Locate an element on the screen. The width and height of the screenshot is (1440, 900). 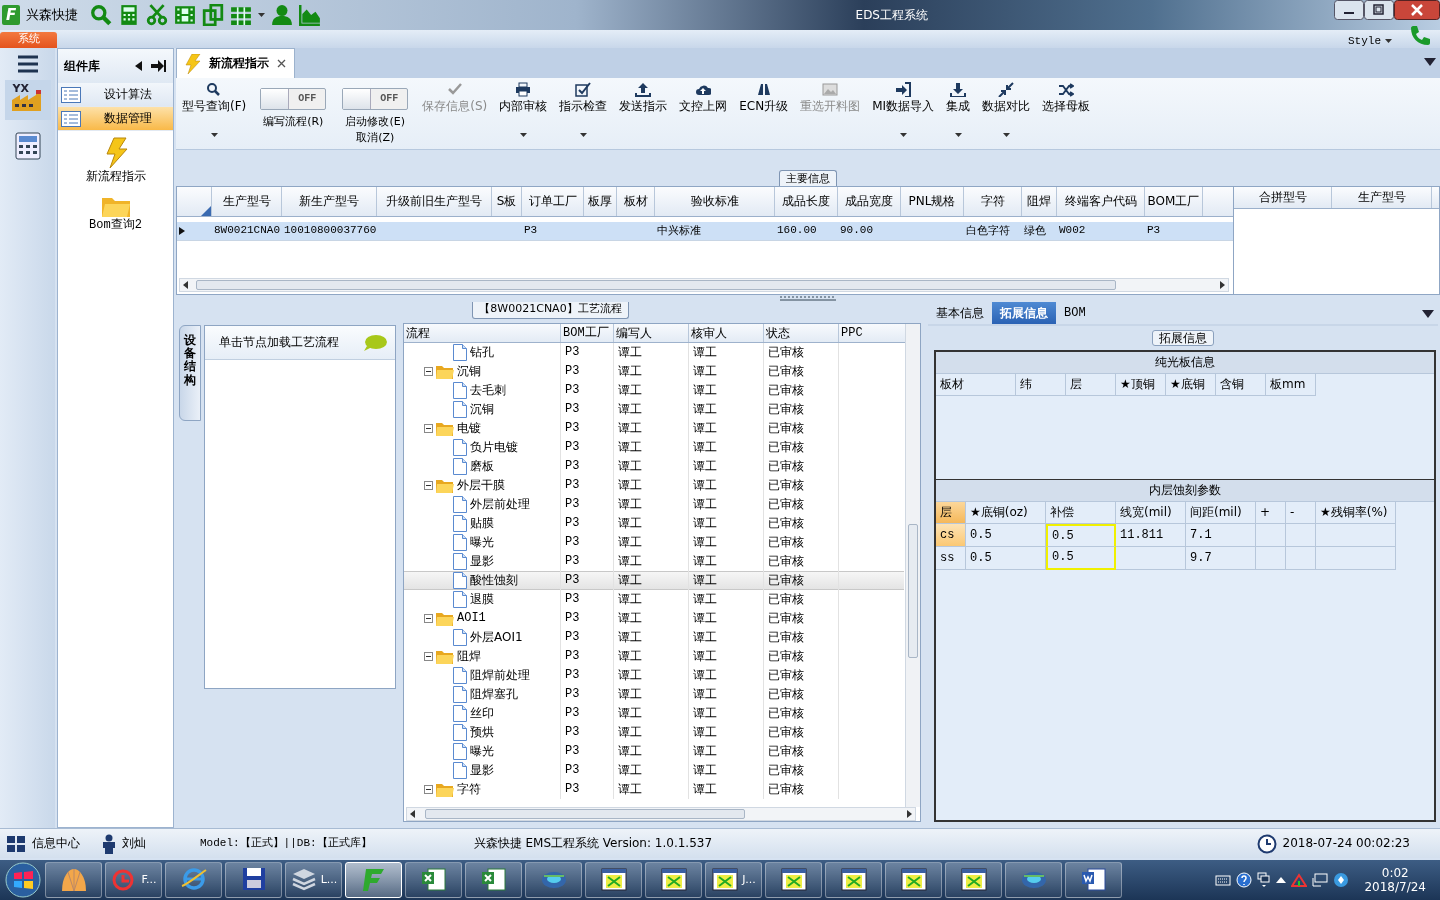
toolbar-button: 选择母板 is located at coordinates (1066, 114).